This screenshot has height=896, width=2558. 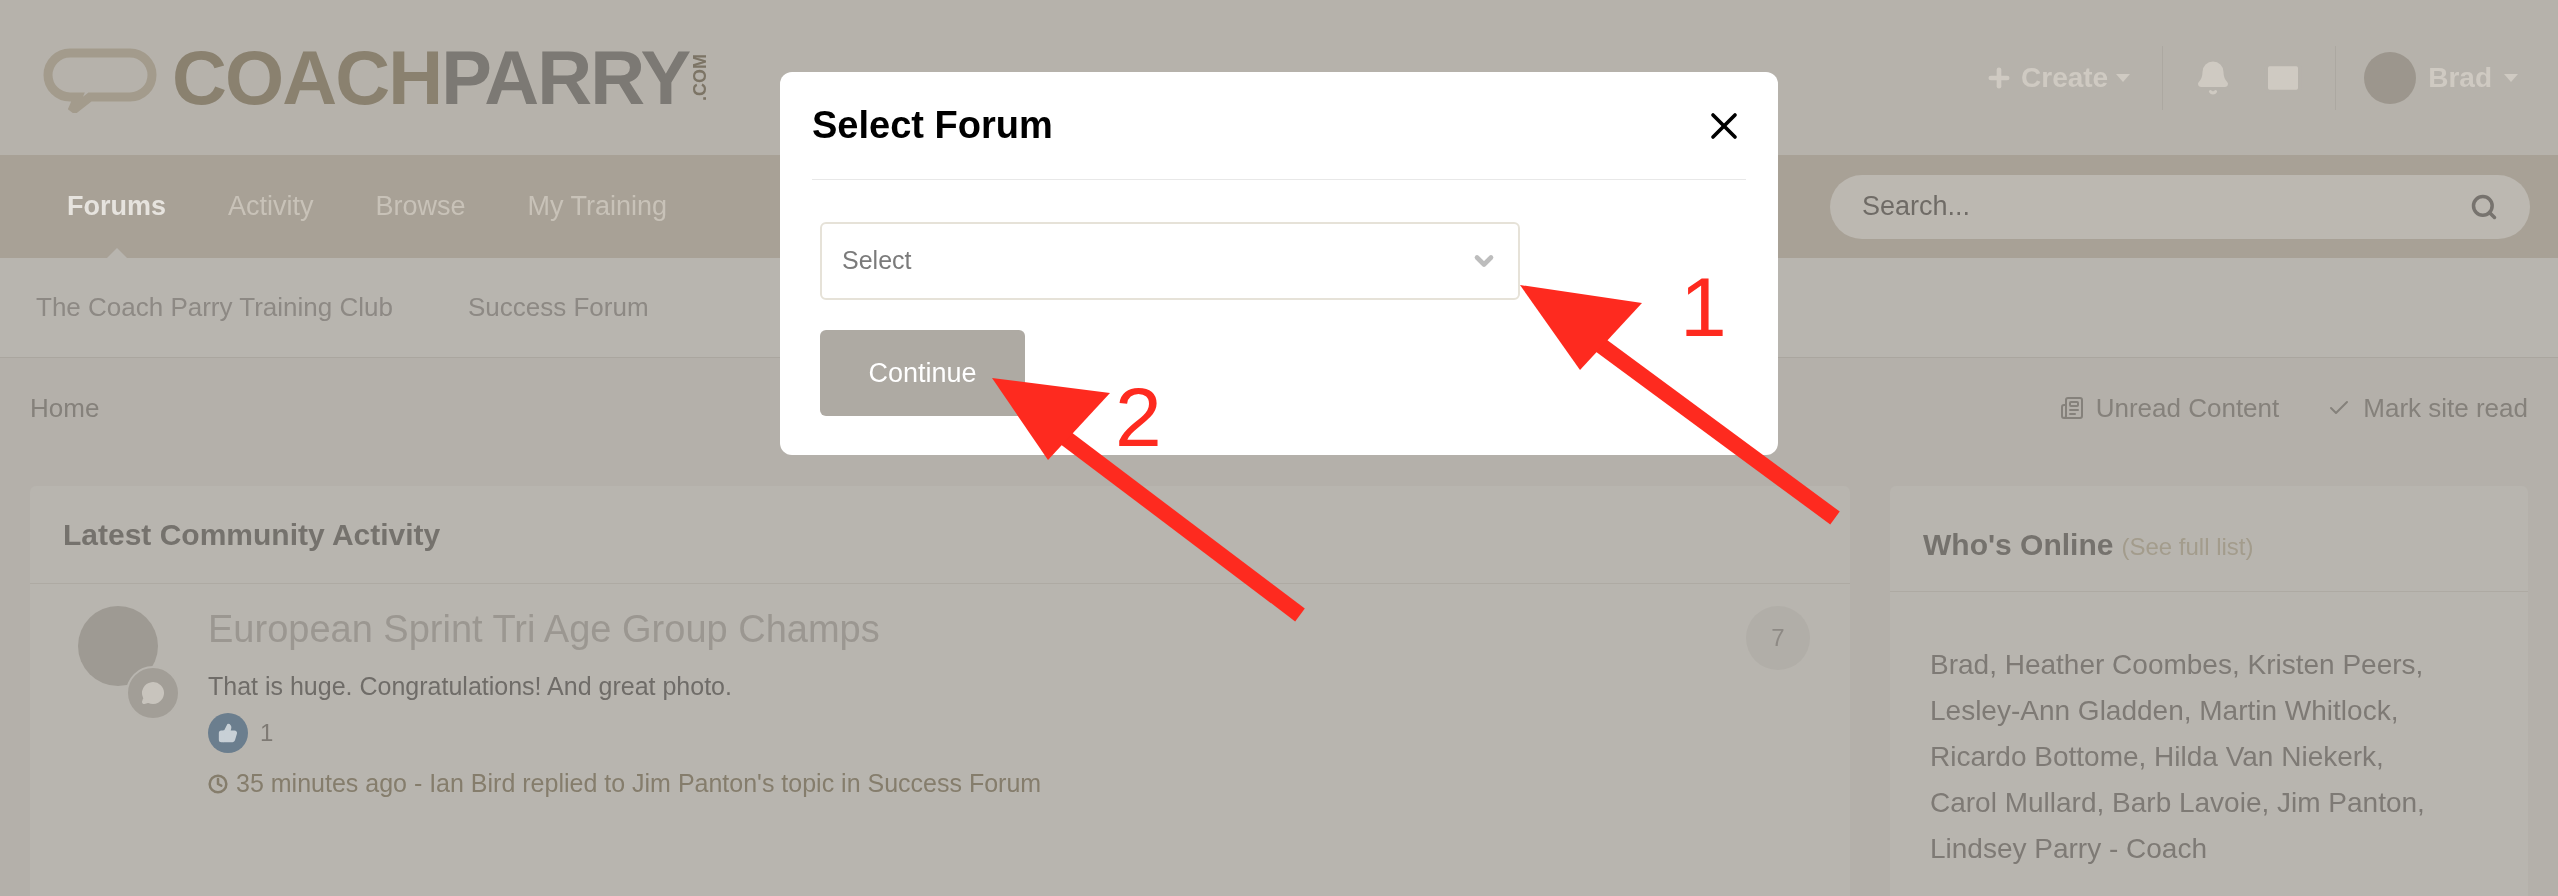 I want to click on continue-button: Continue, so click(x=922, y=373).